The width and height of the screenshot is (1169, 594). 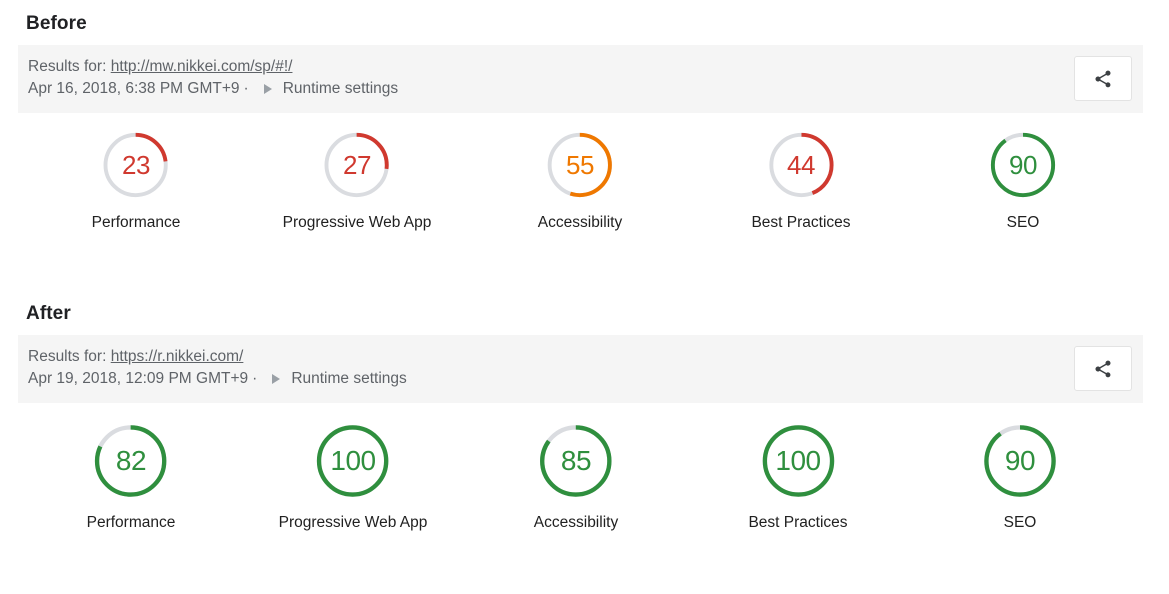 What do you see at coordinates (585, 67) in the screenshot?
I see `results-for-line-before: Results for: http://mw.nikkei.com/sp/#!/` at bounding box center [585, 67].